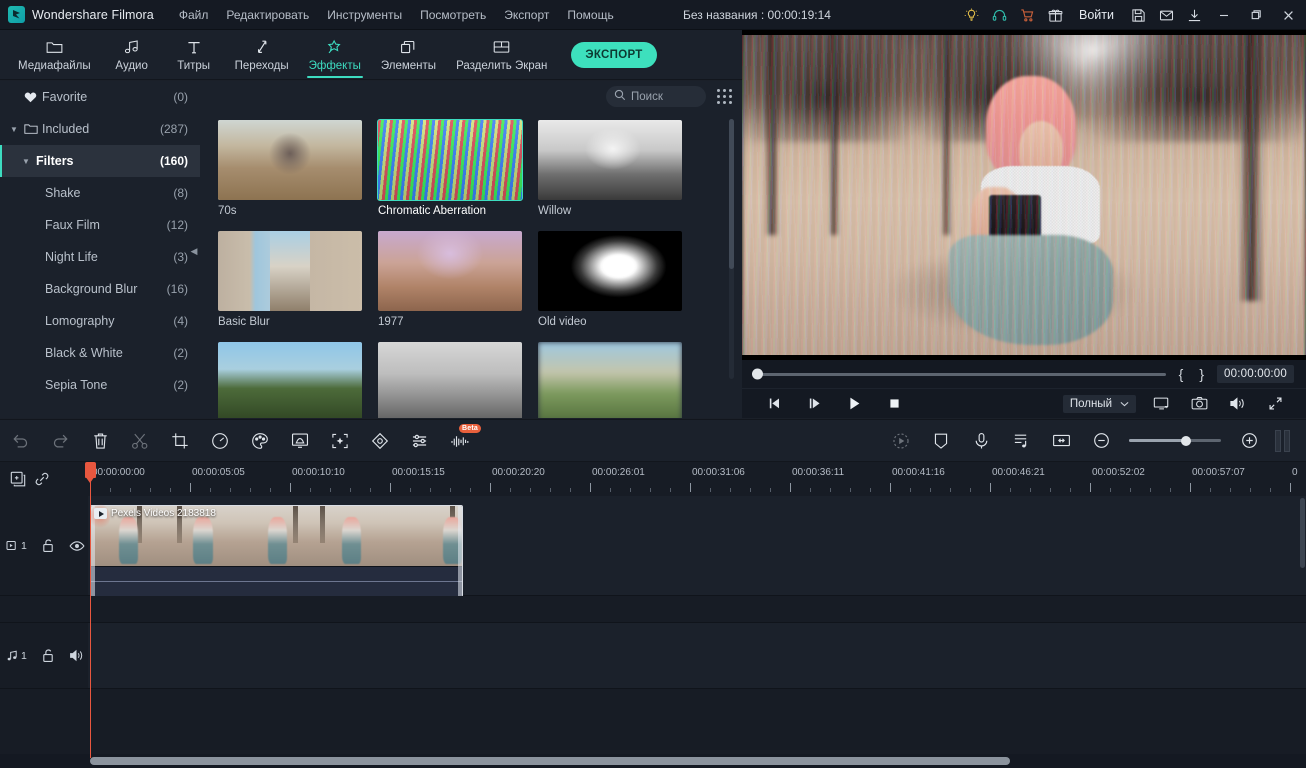 The height and width of the screenshot is (768, 1306). I want to click on collapse-panel-handle: ◀, so click(194, 251).